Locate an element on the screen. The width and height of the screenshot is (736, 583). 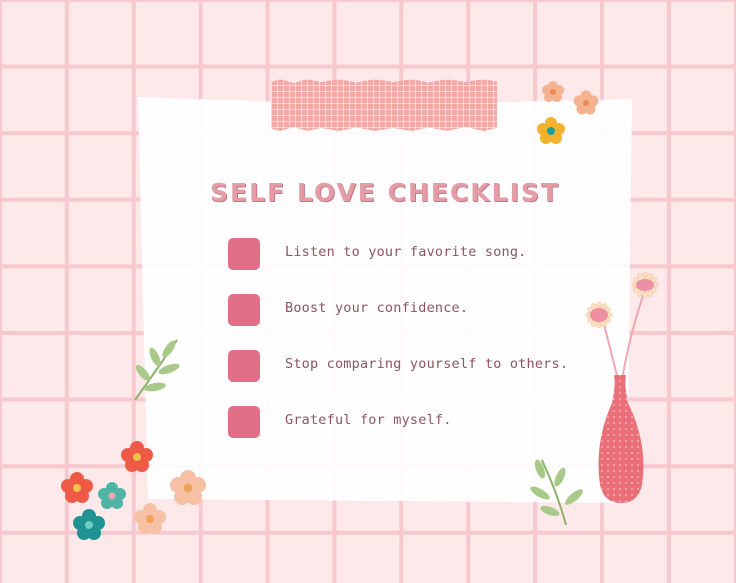
daisy-icon is located at coordinates (622, 326).